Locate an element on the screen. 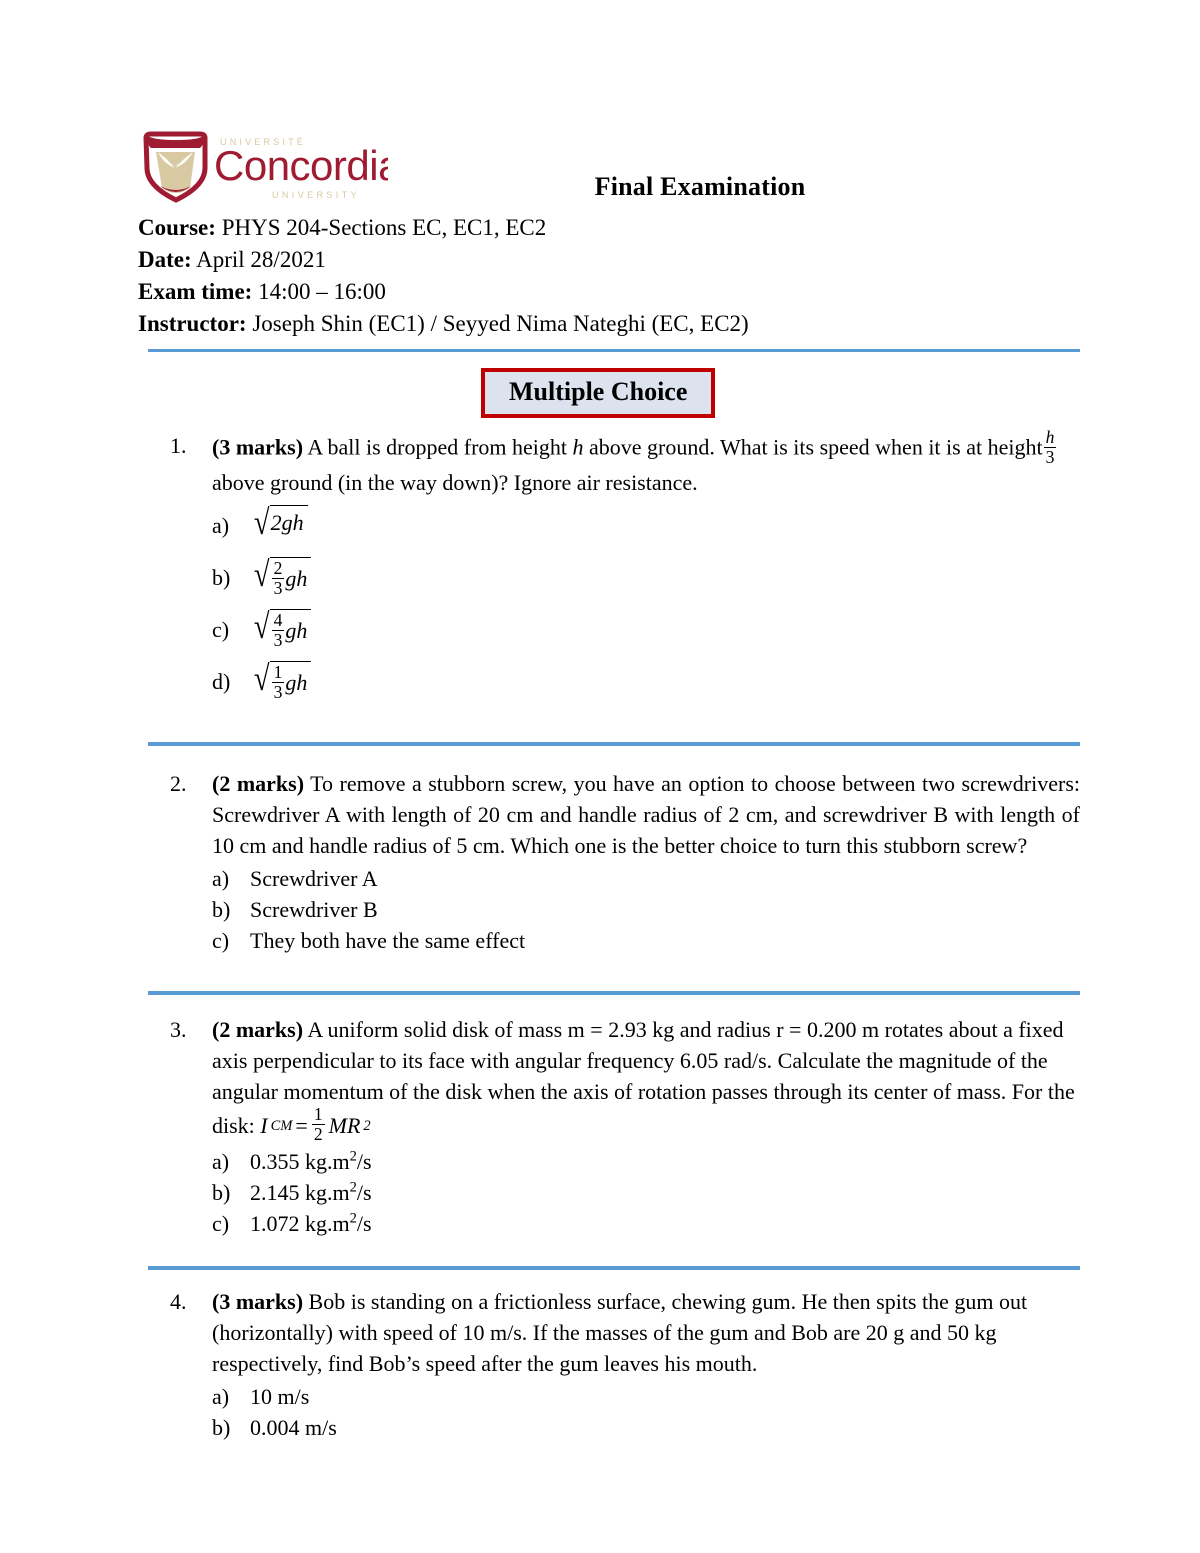  meta-label-exam-time: Exam time: is located at coordinates (195, 291).